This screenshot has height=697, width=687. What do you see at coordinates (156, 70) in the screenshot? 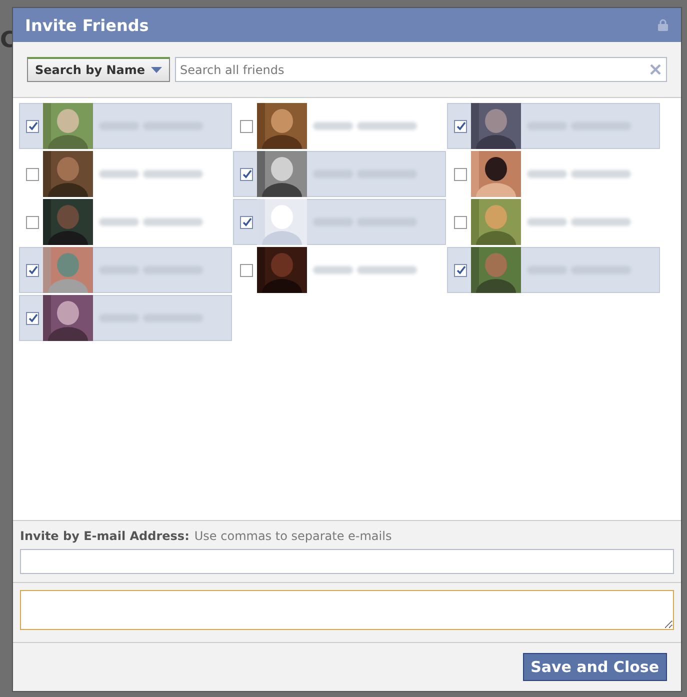
I see `caret-icon` at bounding box center [156, 70].